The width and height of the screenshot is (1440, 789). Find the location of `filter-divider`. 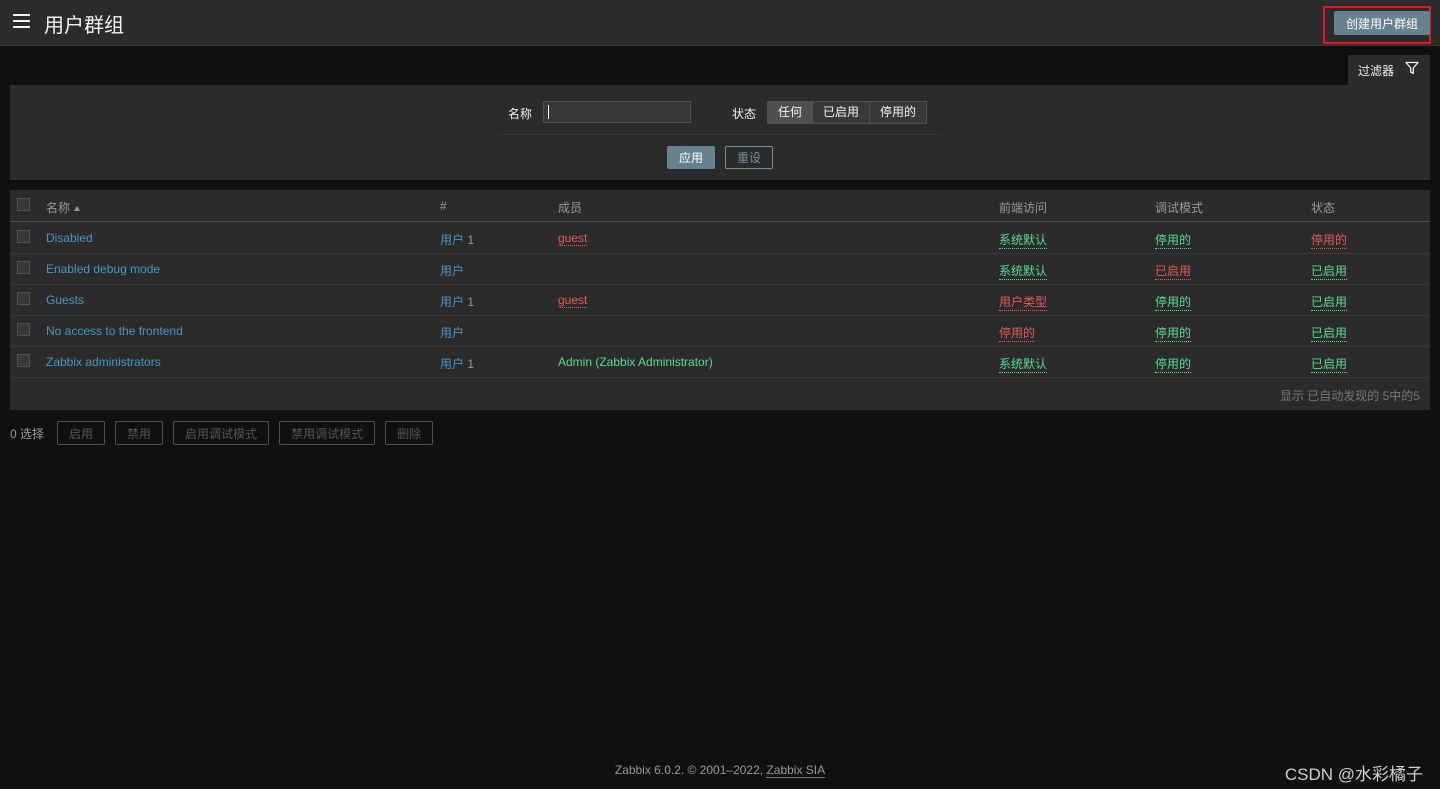

filter-divider is located at coordinates (720, 134).